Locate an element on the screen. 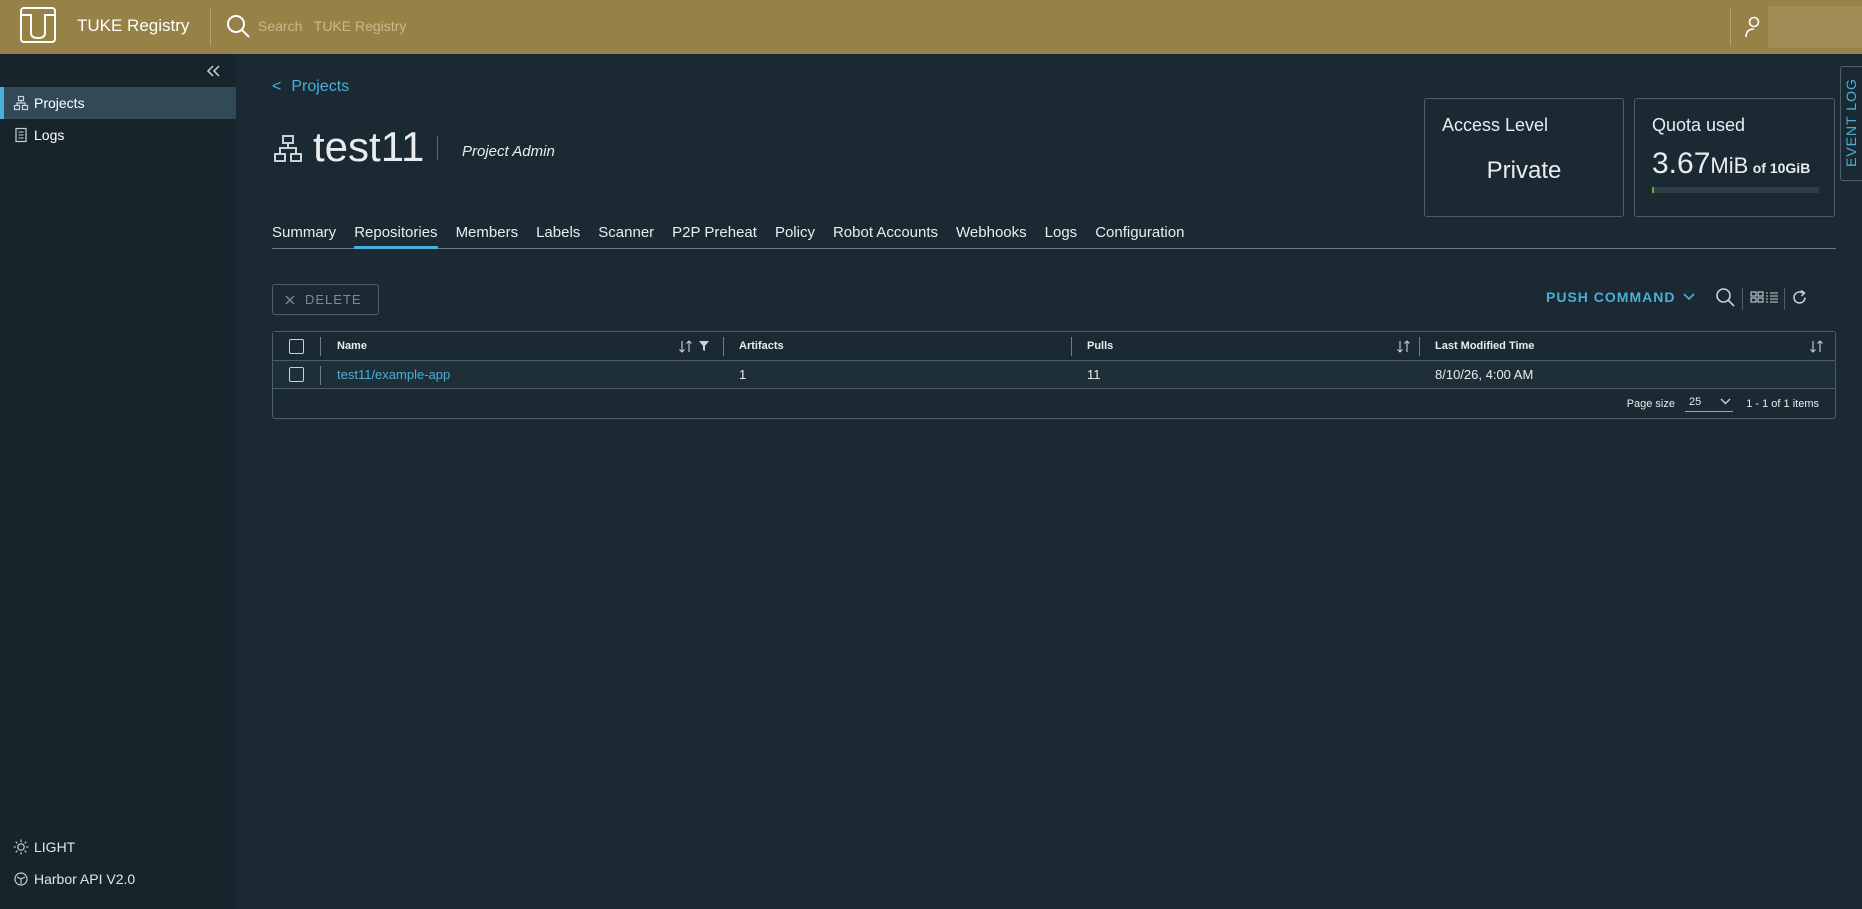 The image size is (1862, 909). search-input is located at coordinates (458, 26).